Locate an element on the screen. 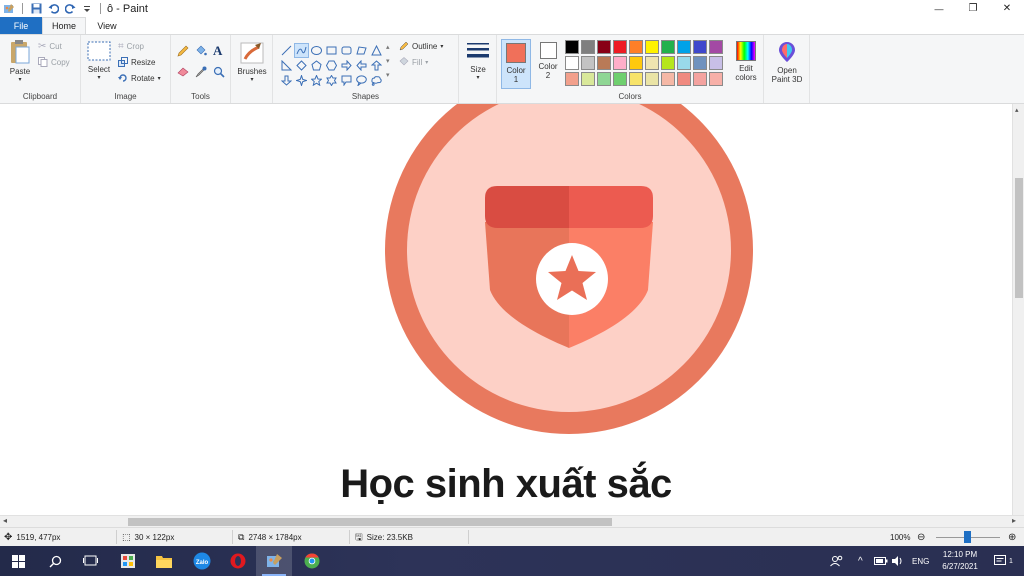 The width and height of the screenshot is (1024, 576). shapes-scroll: ▴ ▾ ▾ is located at coordinates (388, 62).